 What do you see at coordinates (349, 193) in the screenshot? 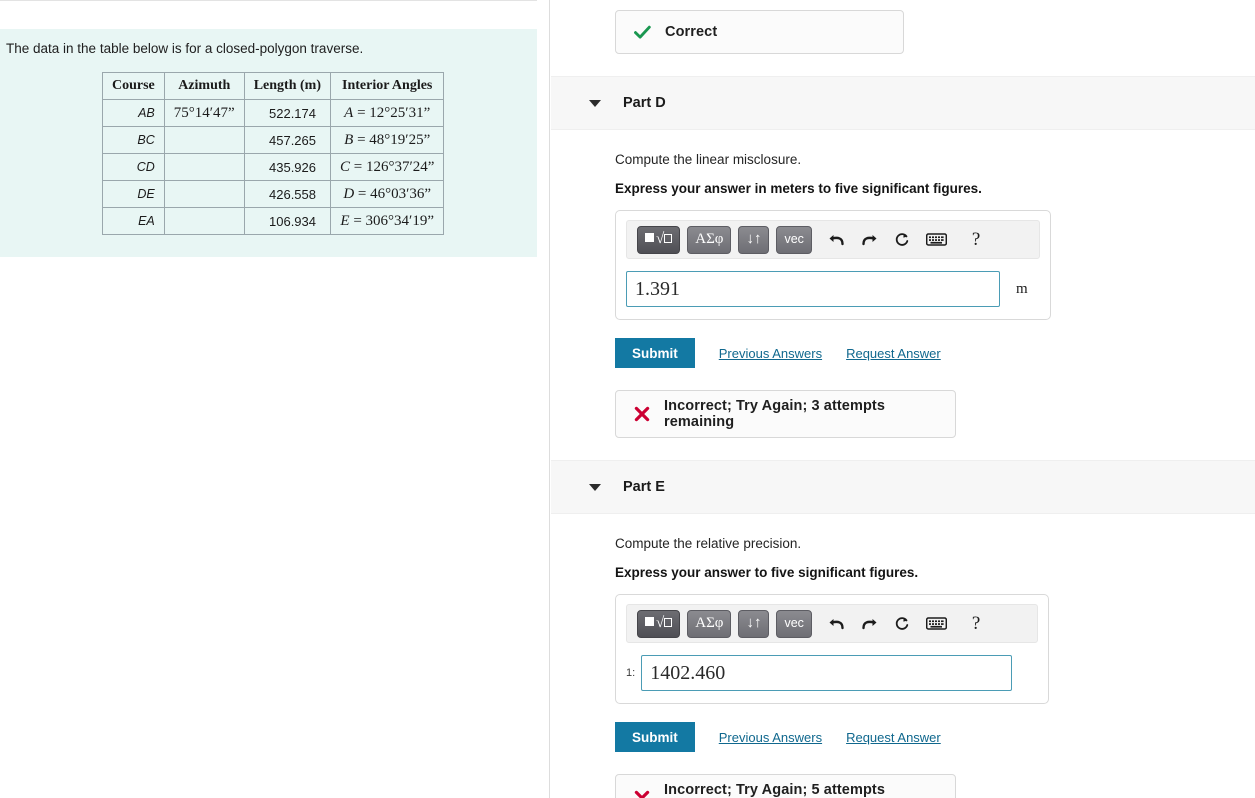
I see `angle-variable: D` at bounding box center [349, 193].